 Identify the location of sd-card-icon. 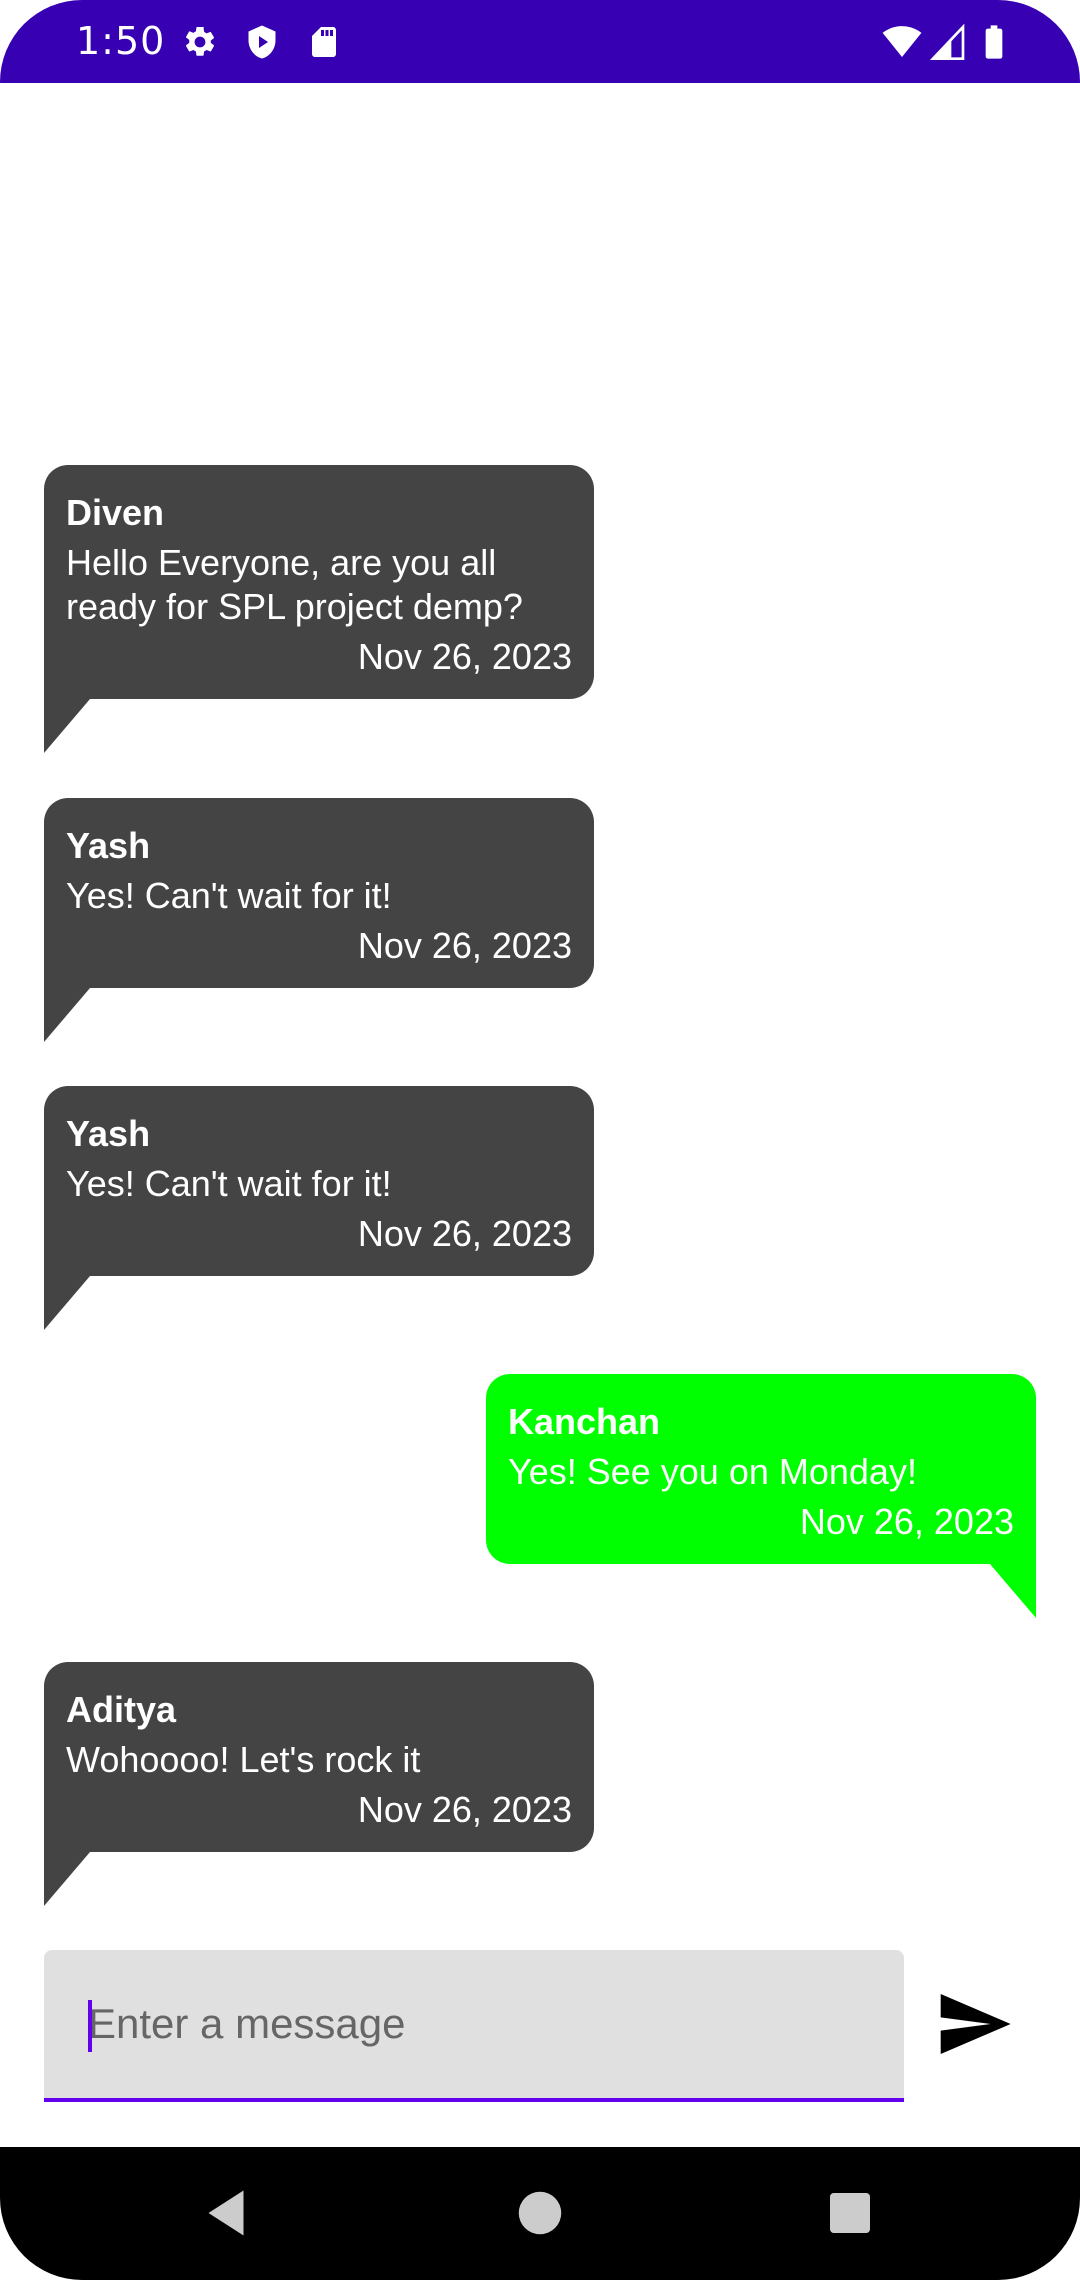
(324, 42).